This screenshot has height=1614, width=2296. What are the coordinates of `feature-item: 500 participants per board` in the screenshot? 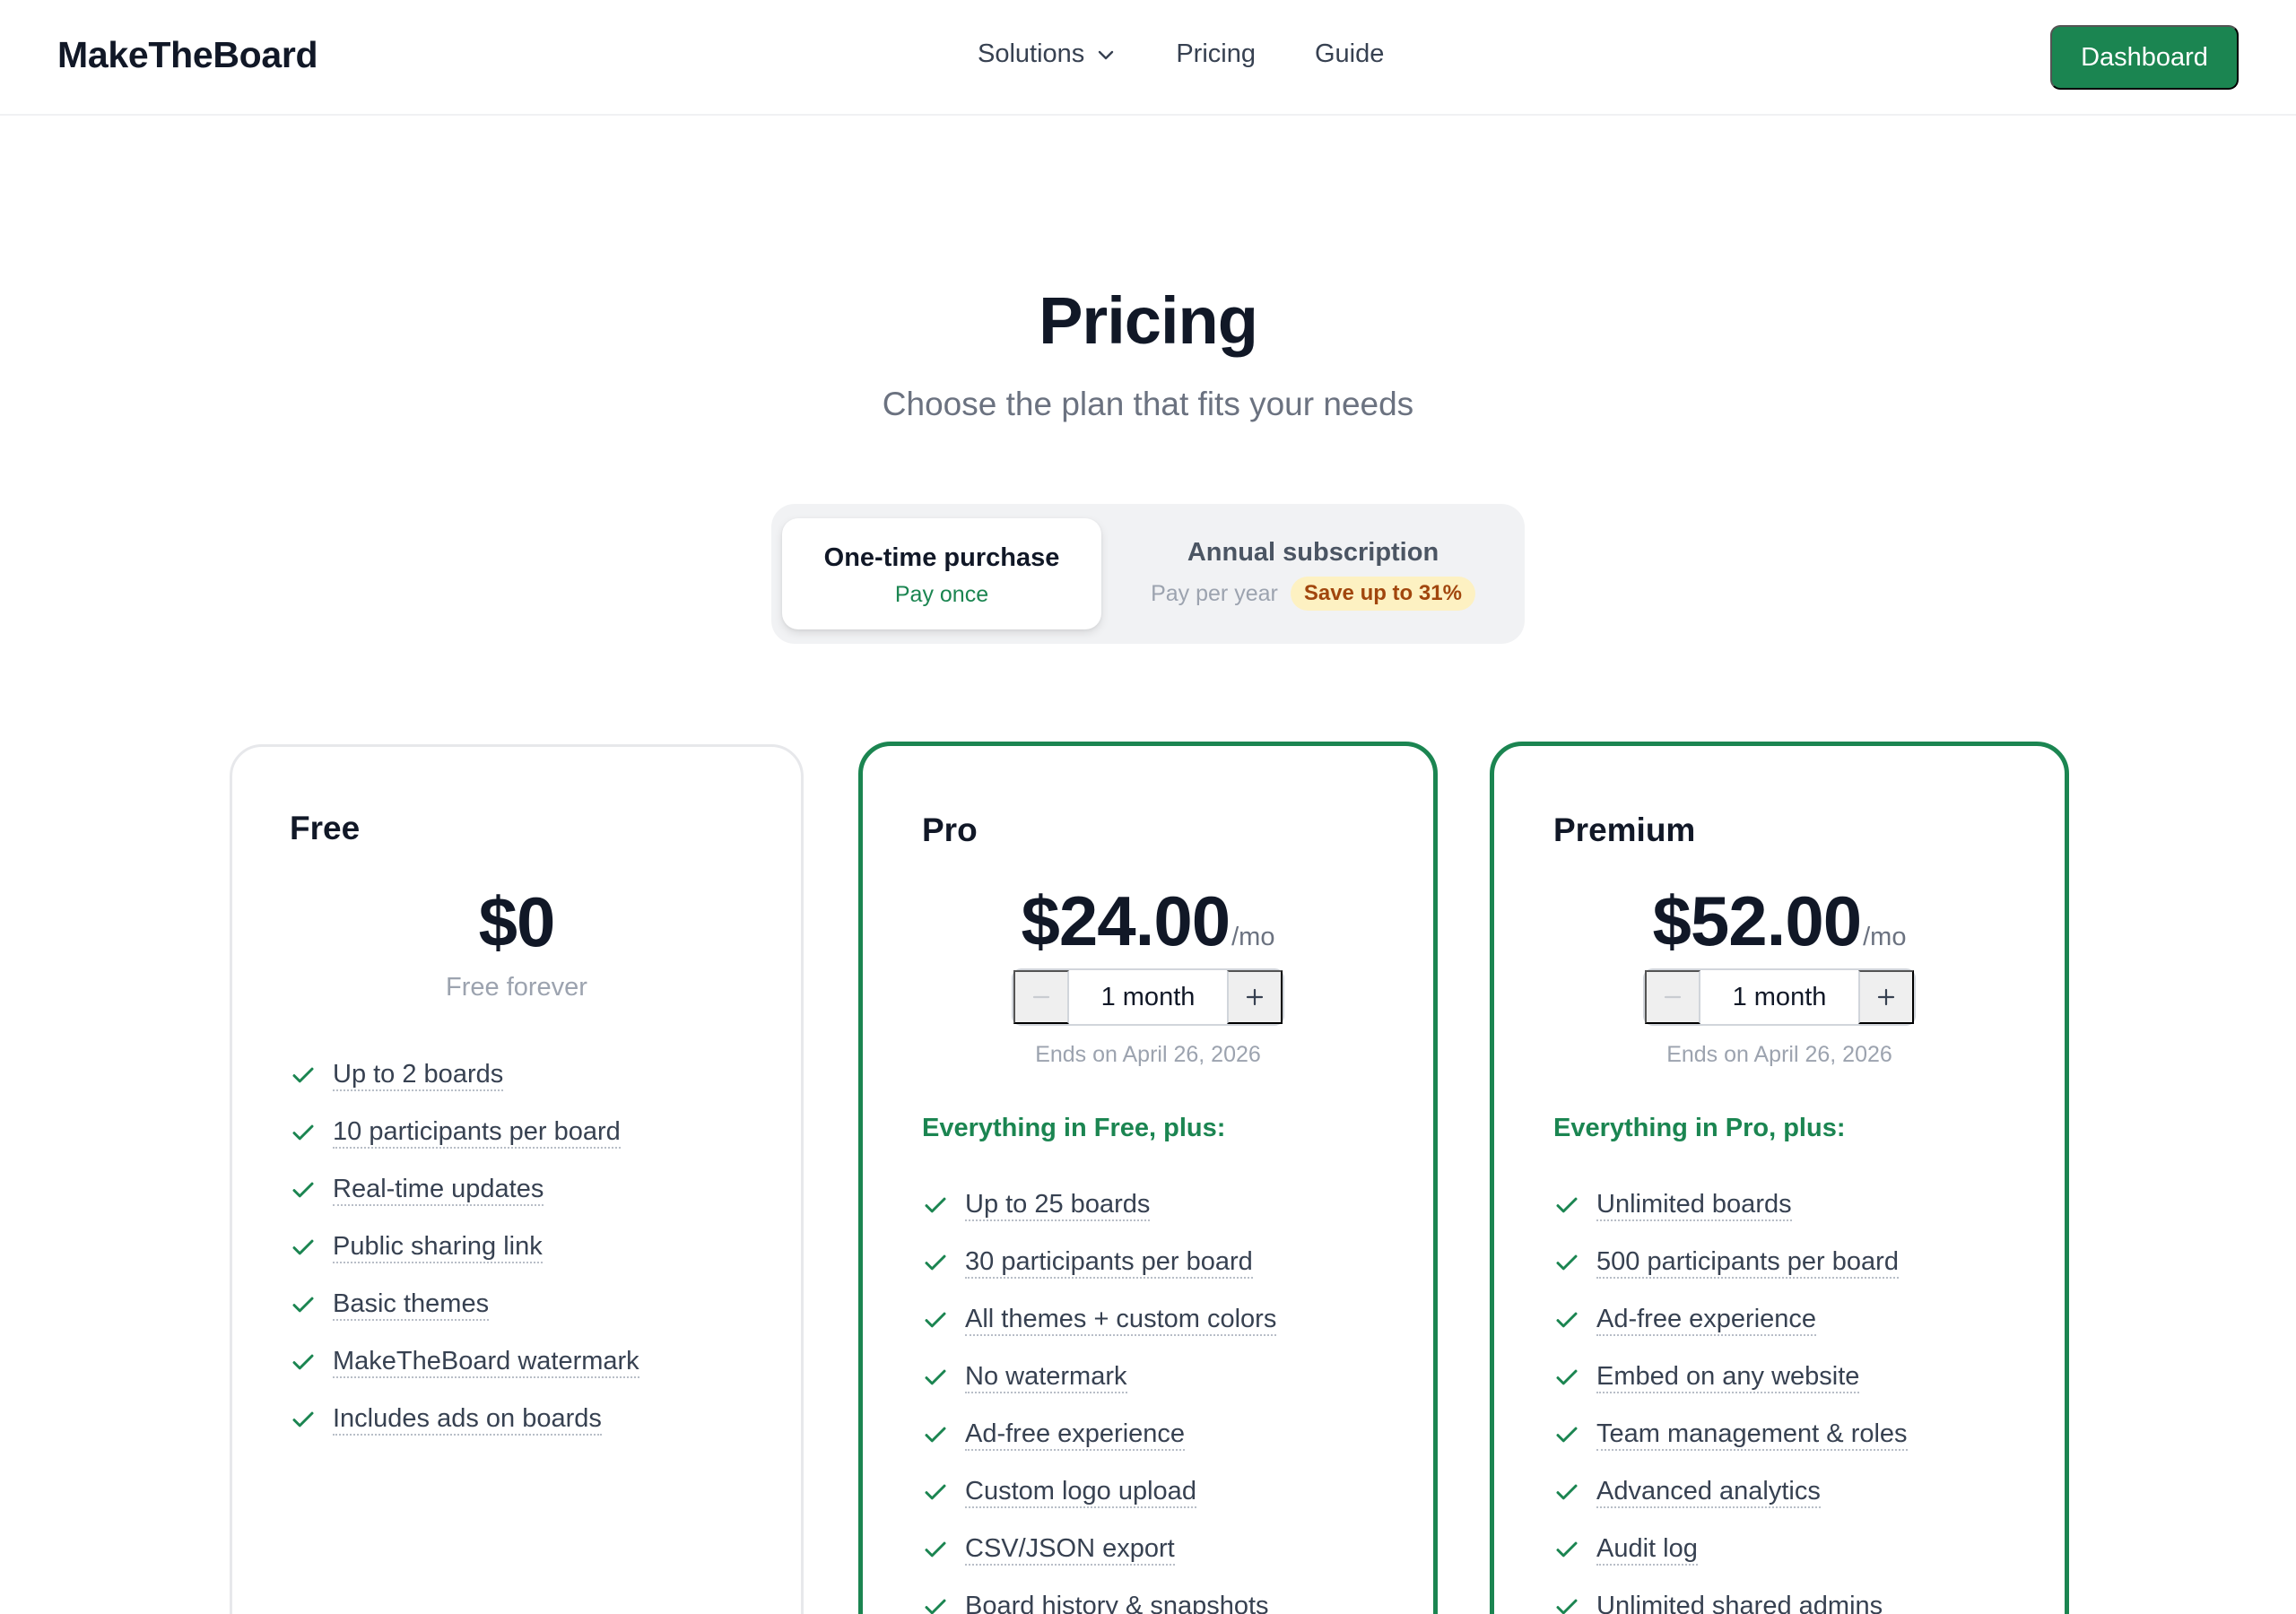 It's located at (1730, 1262).